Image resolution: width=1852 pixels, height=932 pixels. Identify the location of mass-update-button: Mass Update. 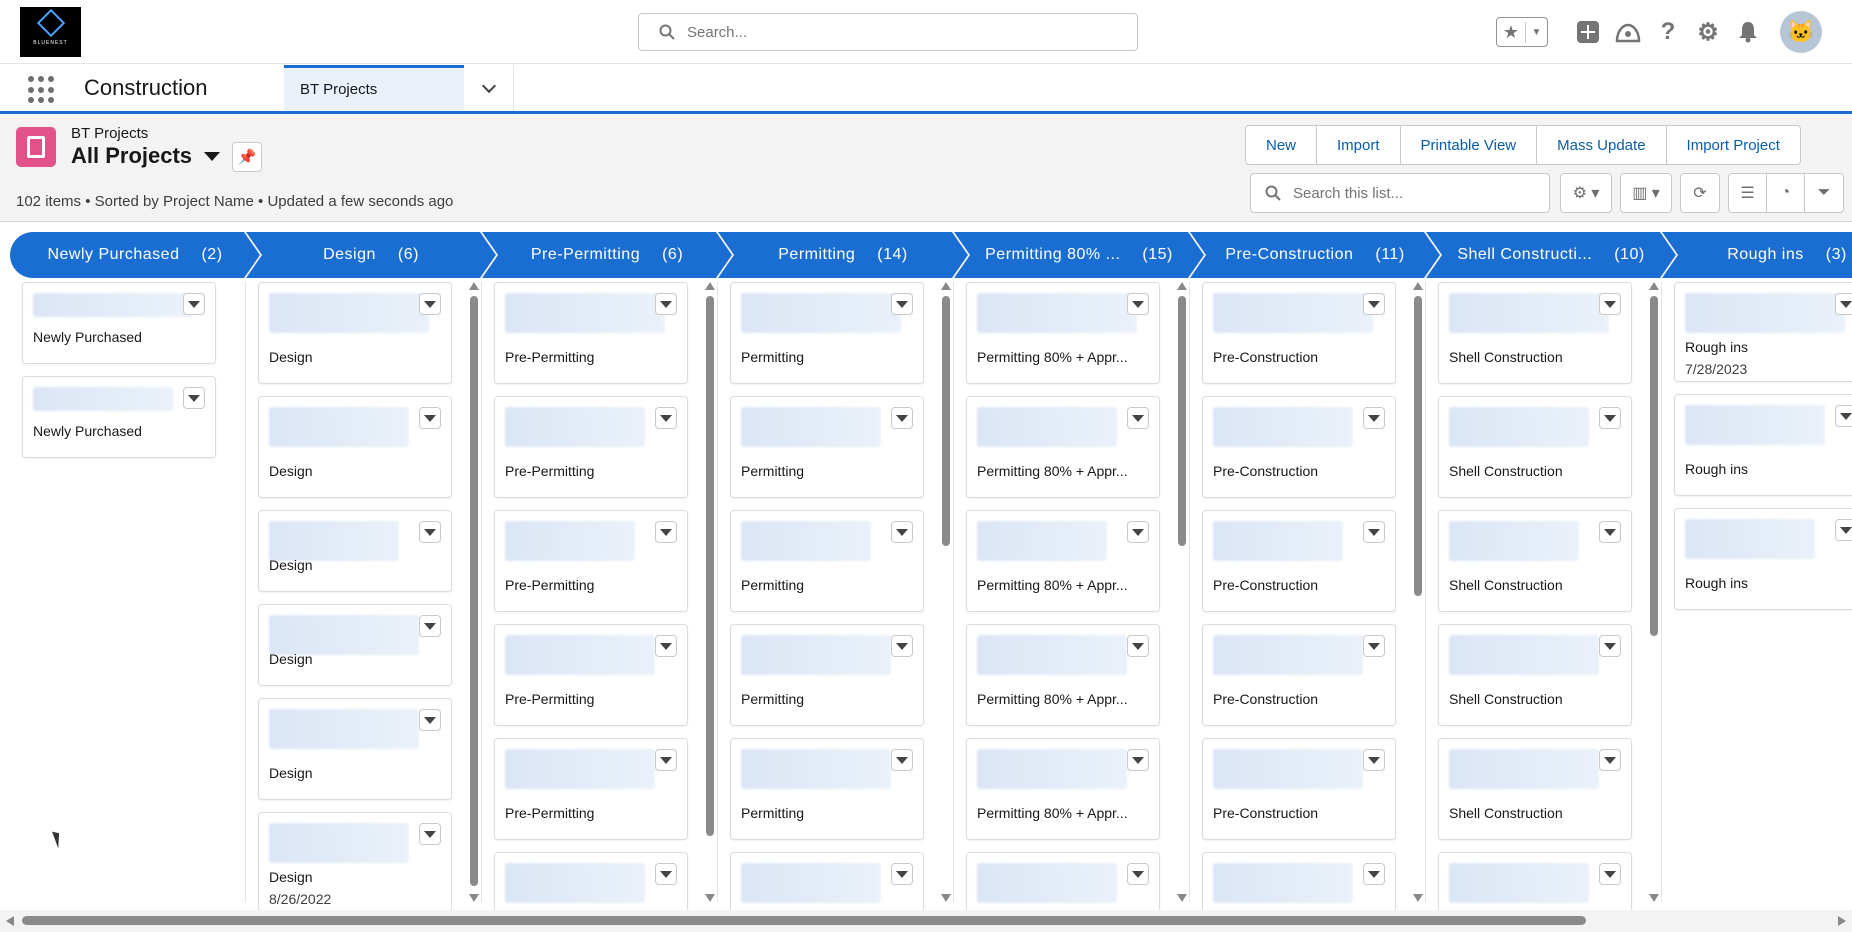
(1602, 145).